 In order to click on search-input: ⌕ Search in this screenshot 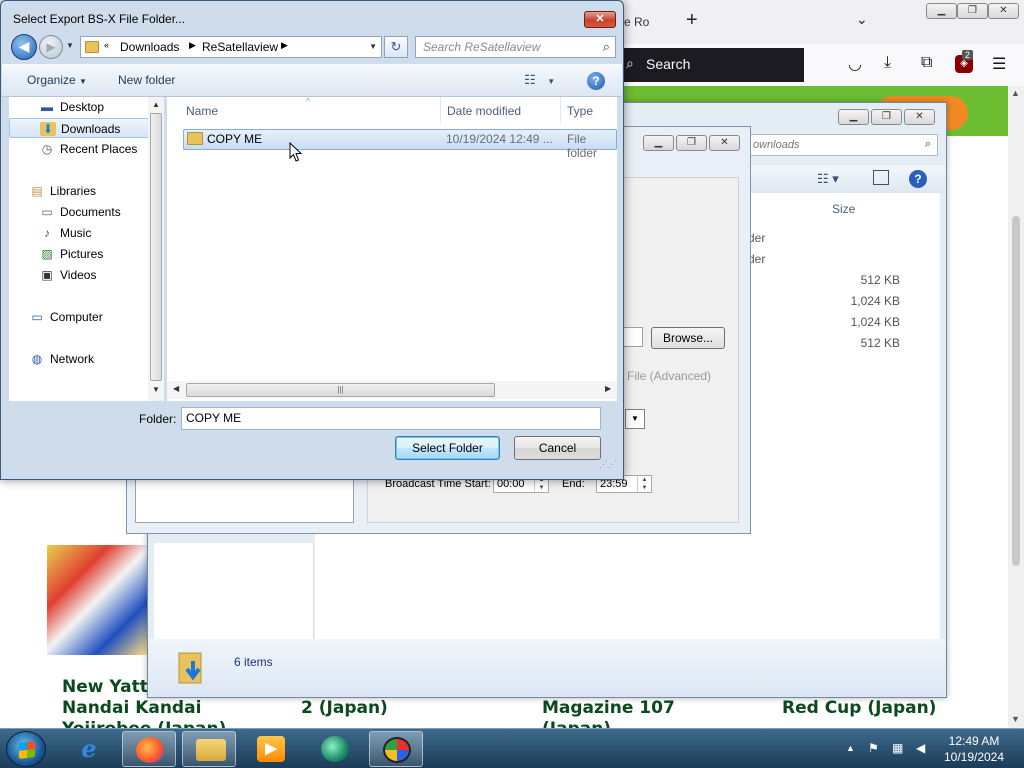, I will do `click(712, 65)`.